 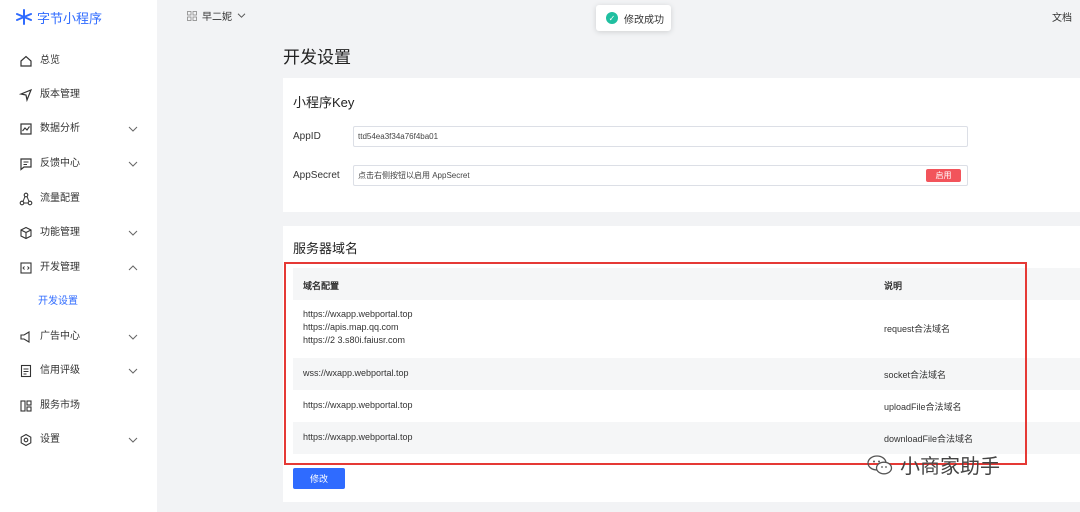 What do you see at coordinates (60, 163) in the screenshot?
I see `sidebar-item-label: 反馈中心` at bounding box center [60, 163].